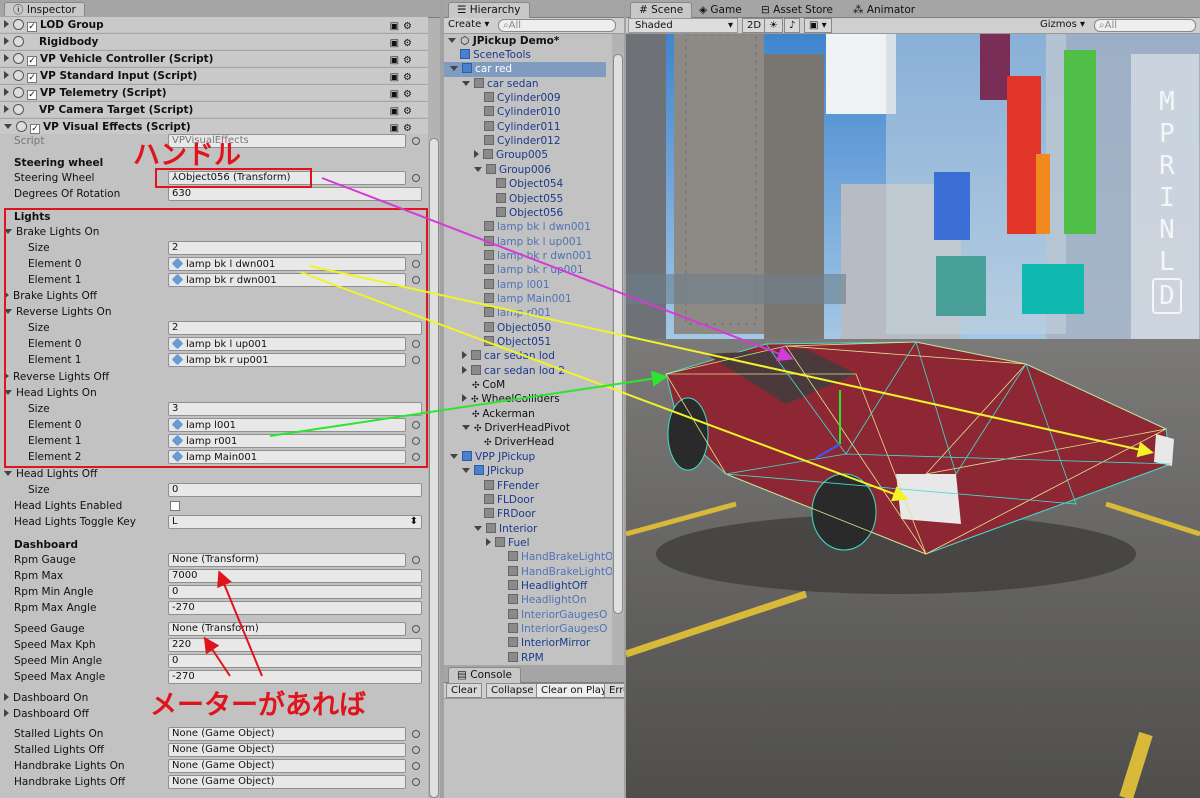 The height and width of the screenshot is (798, 1200). Describe the element at coordinates (683, 25) in the screenshot. I see `shading-mode-dropdown: Shaded ▾` at that location.